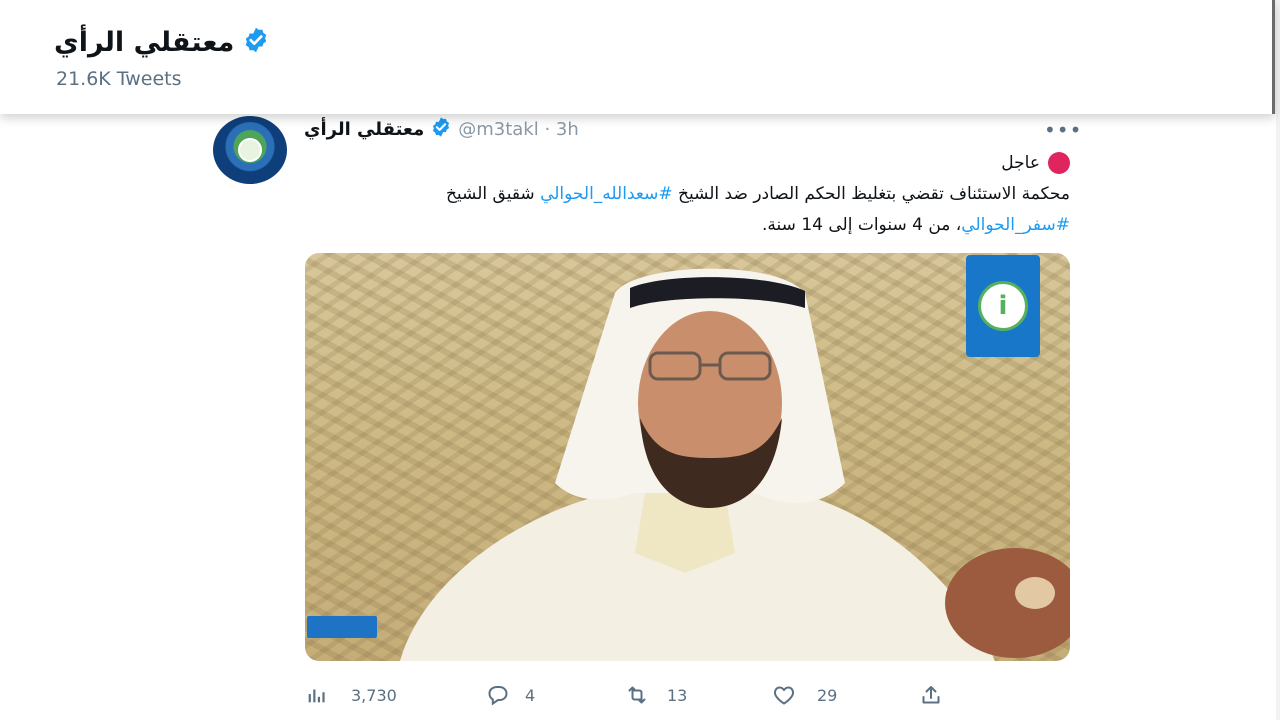  I want to click on avatar, so click(250, 150).